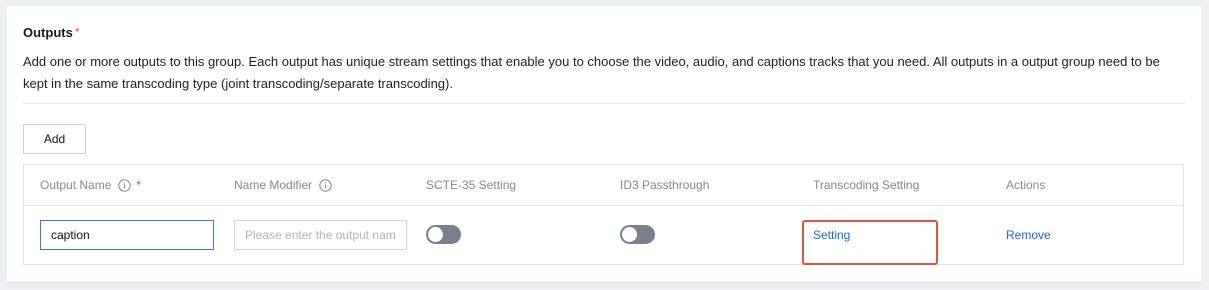 The width and height of the screenshot is (1209, 290). Describe the element at coordinates (76, 185) in the screenshot. I see `column-label-output-name: Output Name` at that location.